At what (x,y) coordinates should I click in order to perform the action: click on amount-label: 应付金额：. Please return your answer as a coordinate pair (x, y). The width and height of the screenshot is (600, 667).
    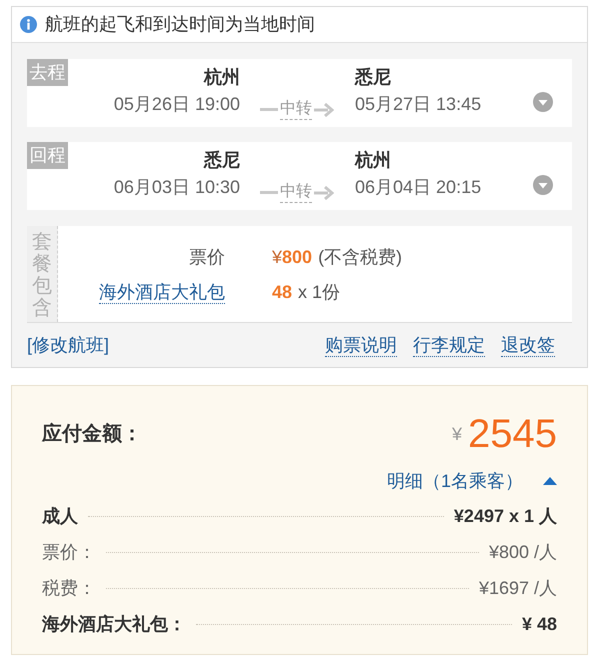
    Looking at the image, I should click on (92, 434).